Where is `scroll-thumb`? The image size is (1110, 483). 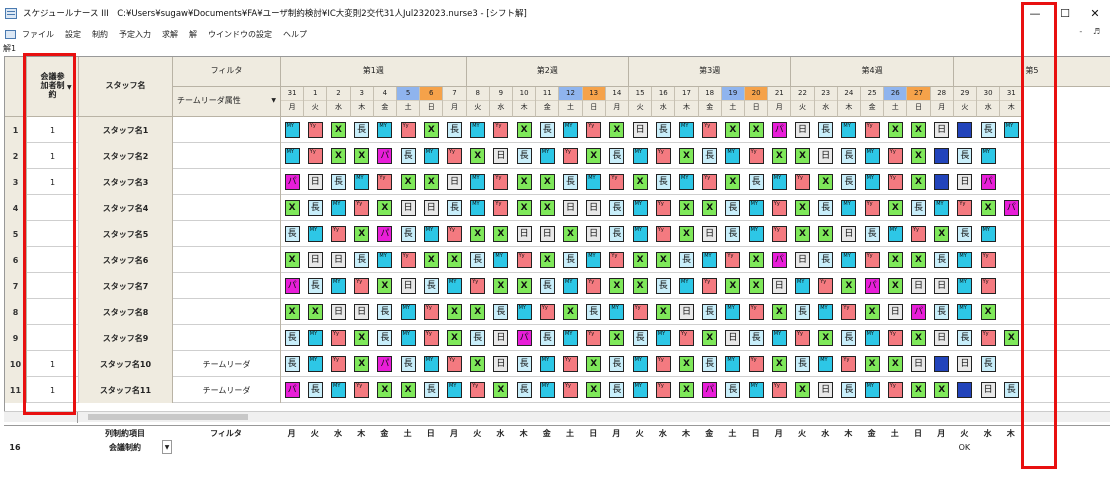
scroll-thumb is located at coordinates (168, 417).